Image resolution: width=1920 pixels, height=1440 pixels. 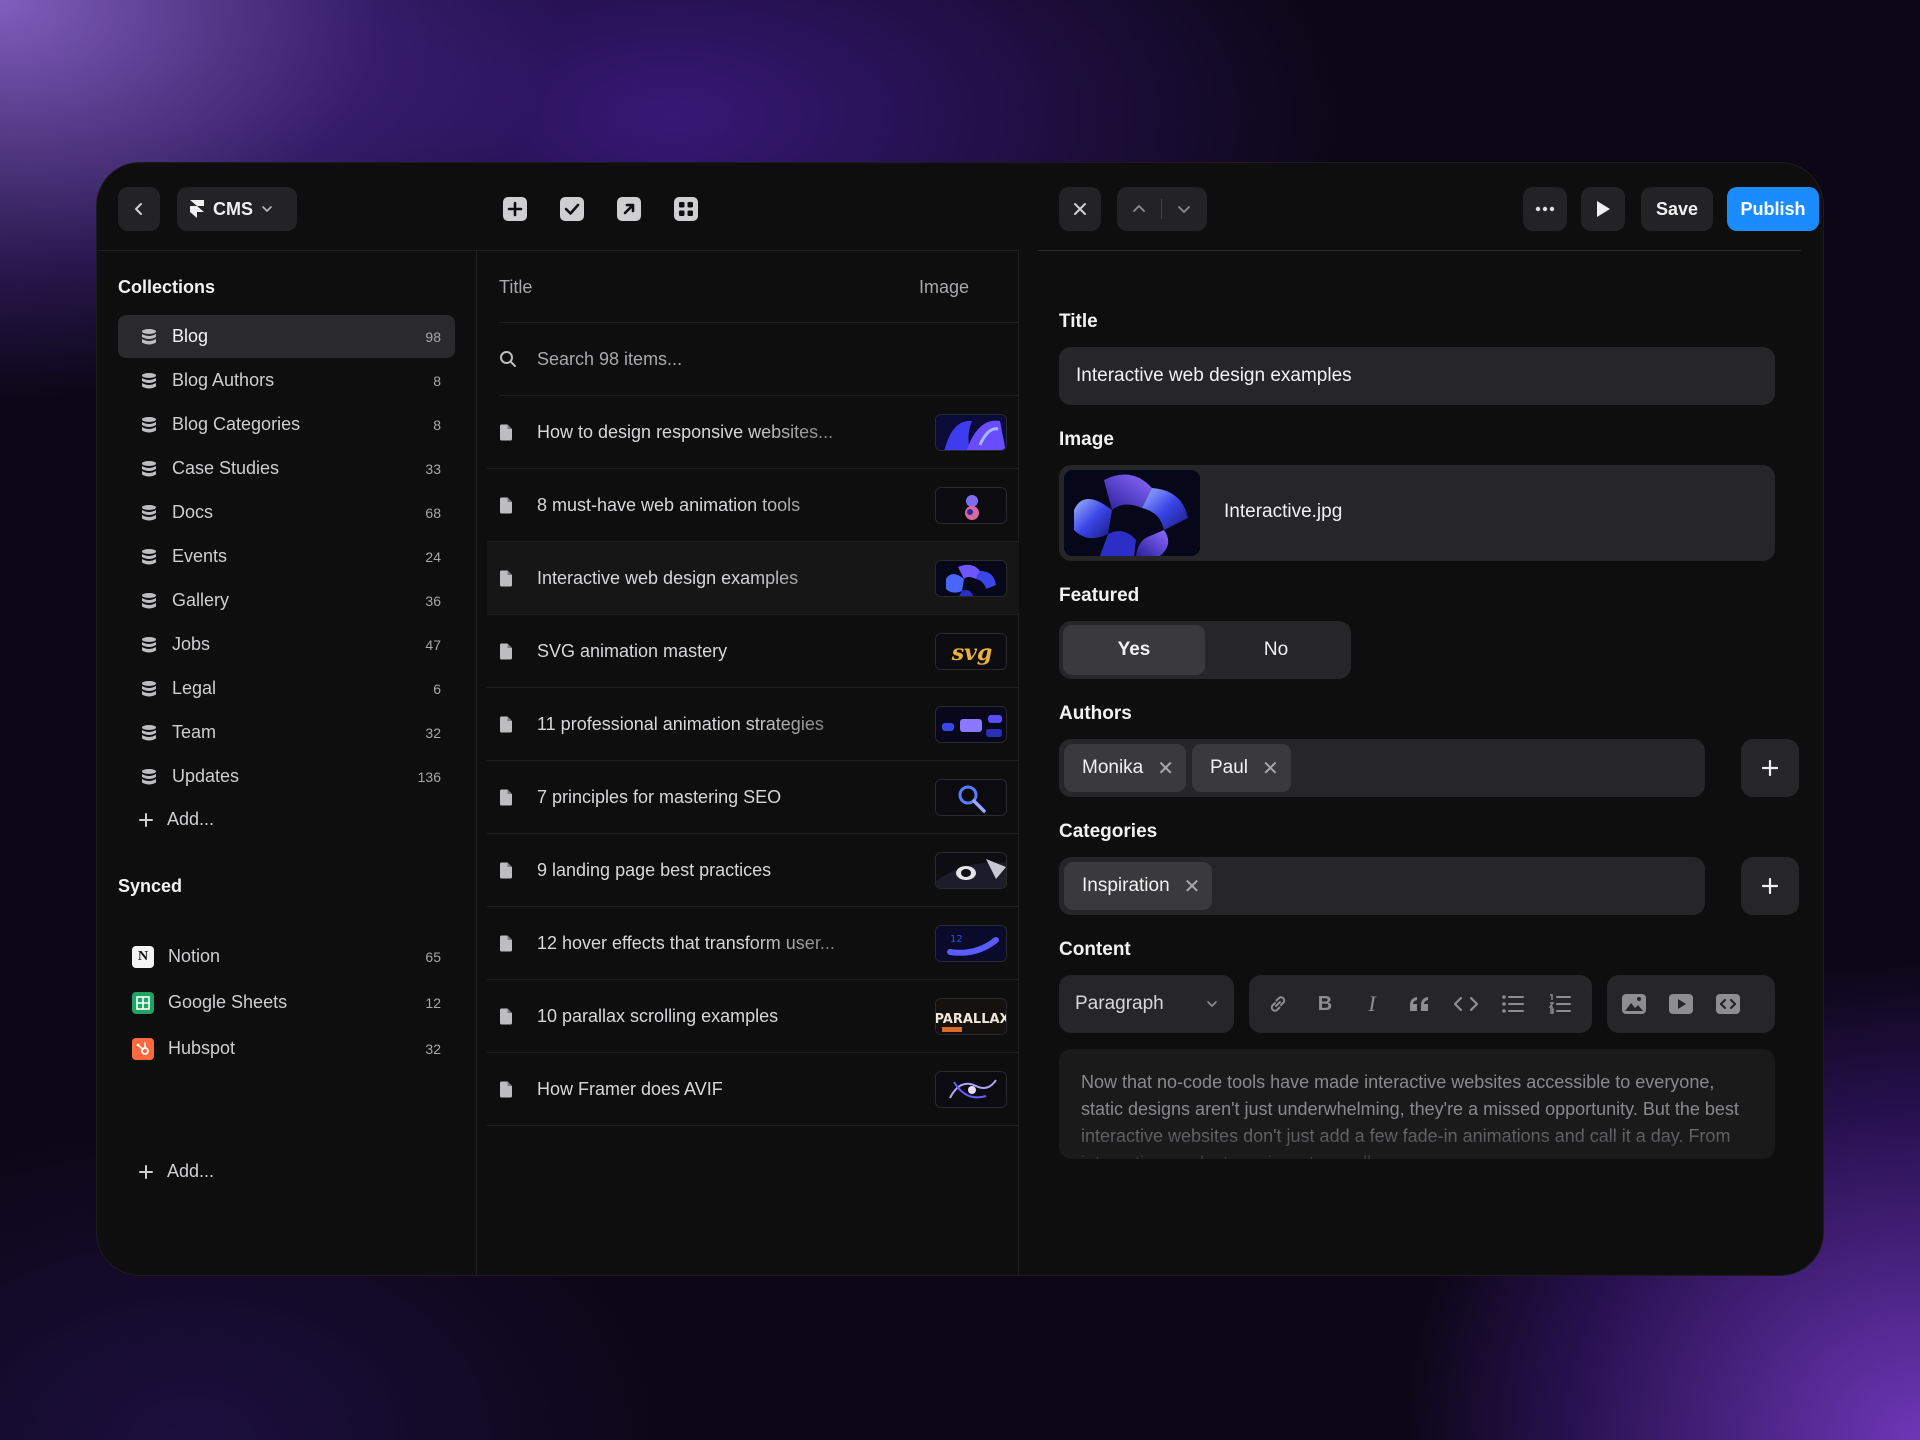 What do you see at coordinates (1677, 209) in the screenshot?
I see `save-button: Save` at bounding box center [1677, 209].